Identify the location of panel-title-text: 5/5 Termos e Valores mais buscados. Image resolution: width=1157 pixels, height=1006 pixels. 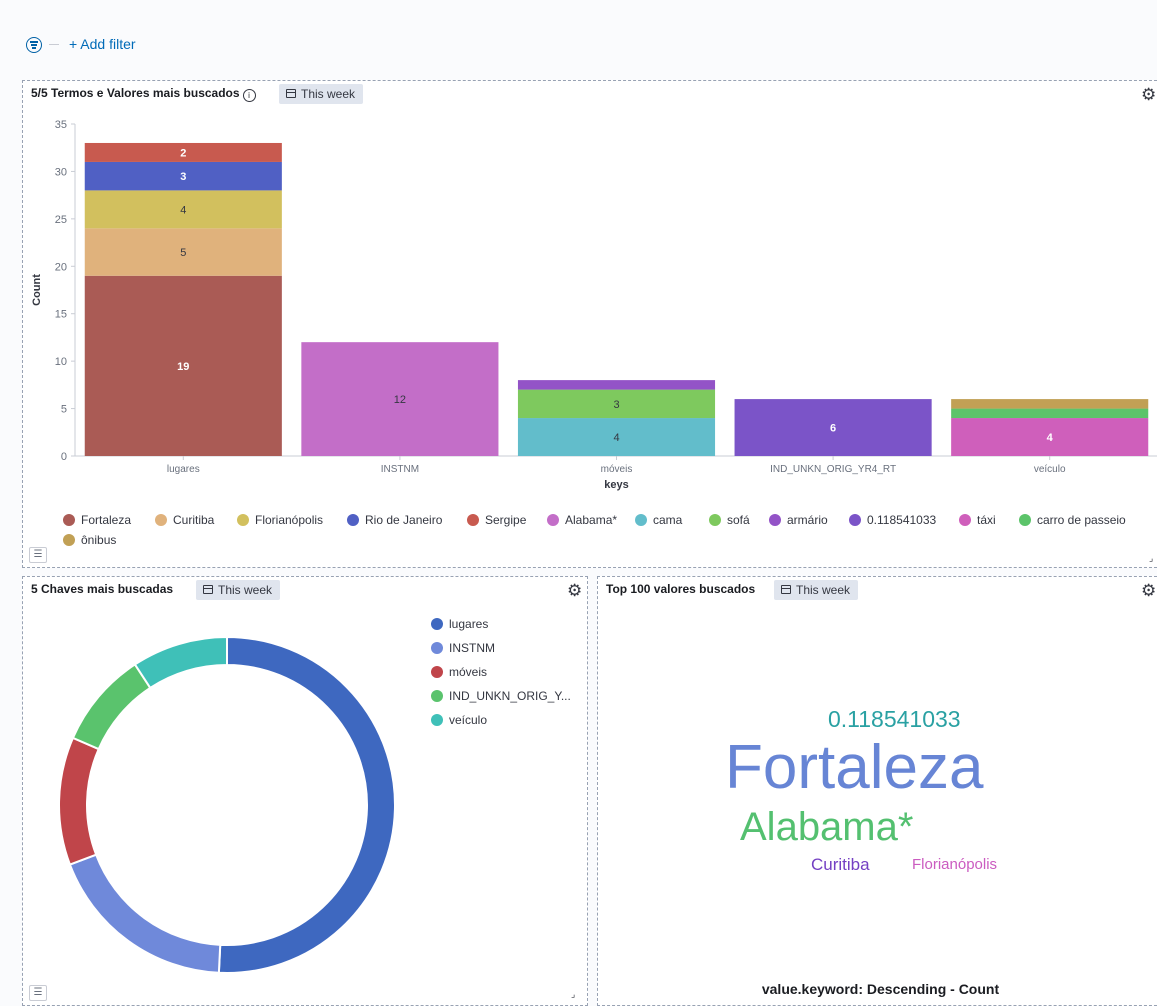
(135, 93).